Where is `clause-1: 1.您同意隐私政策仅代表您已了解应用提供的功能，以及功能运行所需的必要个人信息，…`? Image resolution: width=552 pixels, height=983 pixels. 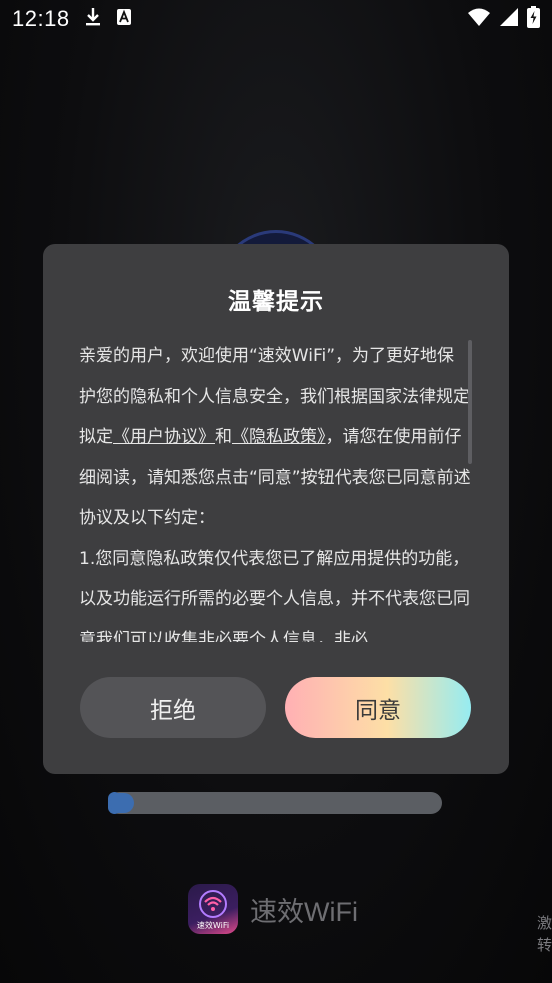 clause-1: 1.您同意隐私政策仅代表您已了解应用提供的功能，以及功能运行所需的必要个人信息，… is located at coordinates (274, 595).